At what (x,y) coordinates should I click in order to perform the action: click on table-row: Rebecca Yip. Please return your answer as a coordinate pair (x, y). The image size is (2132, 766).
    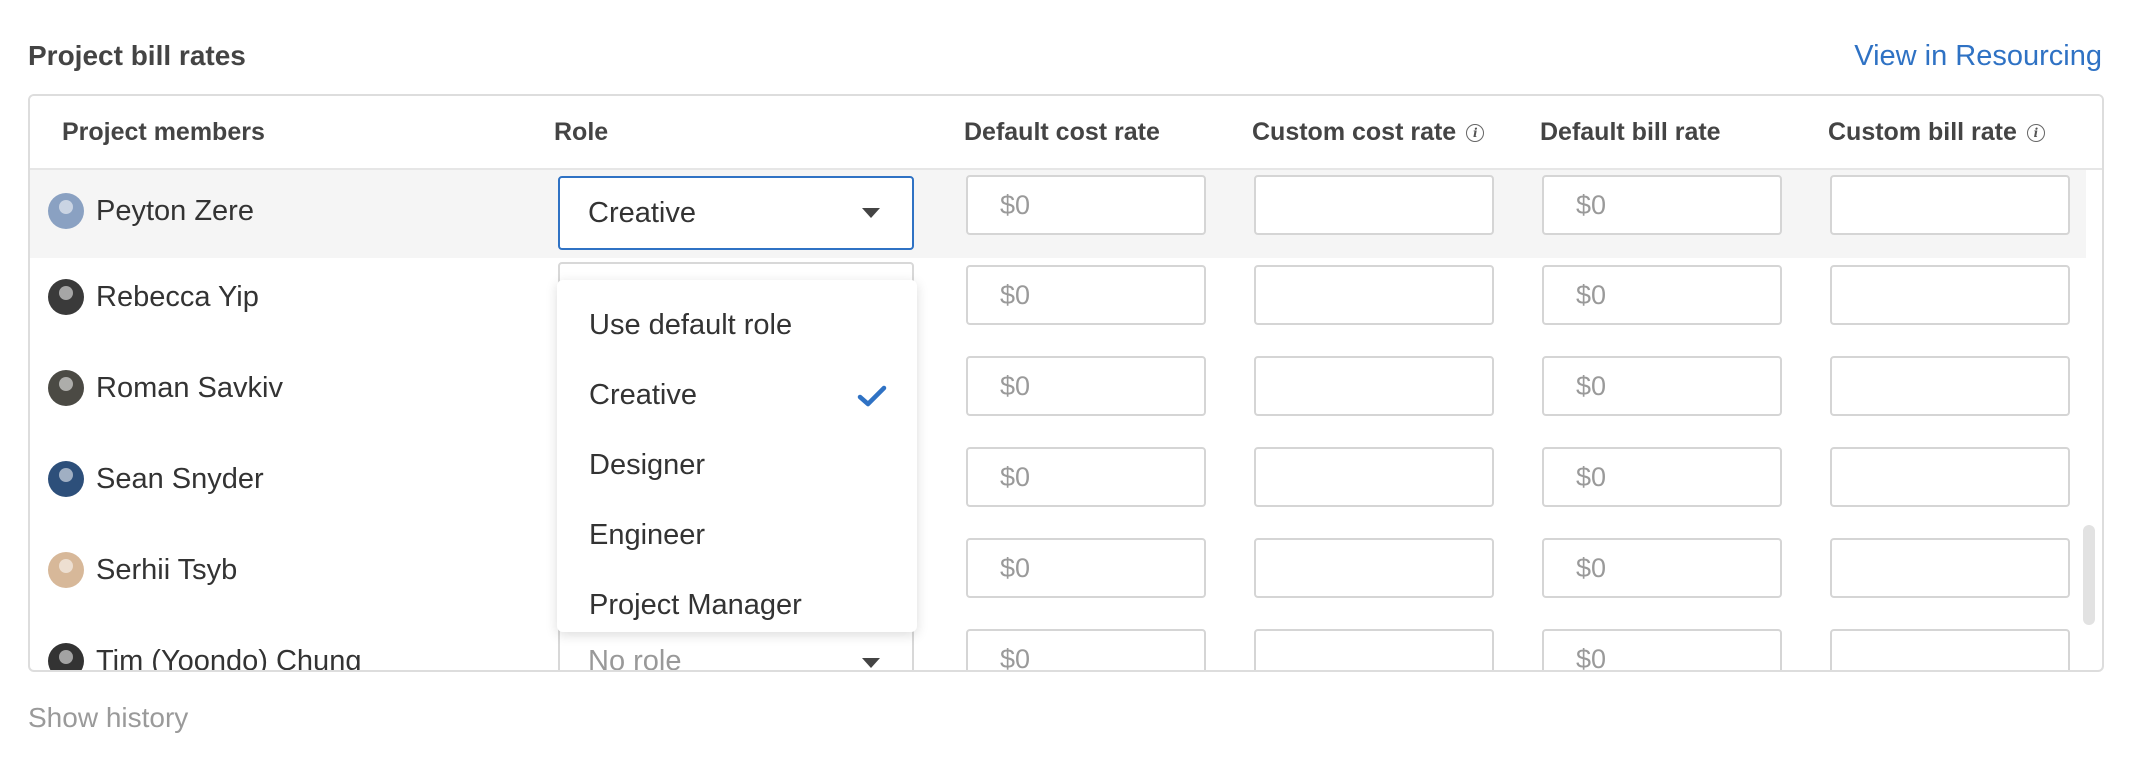
    Looking at the image, I should click on (1058, 305).